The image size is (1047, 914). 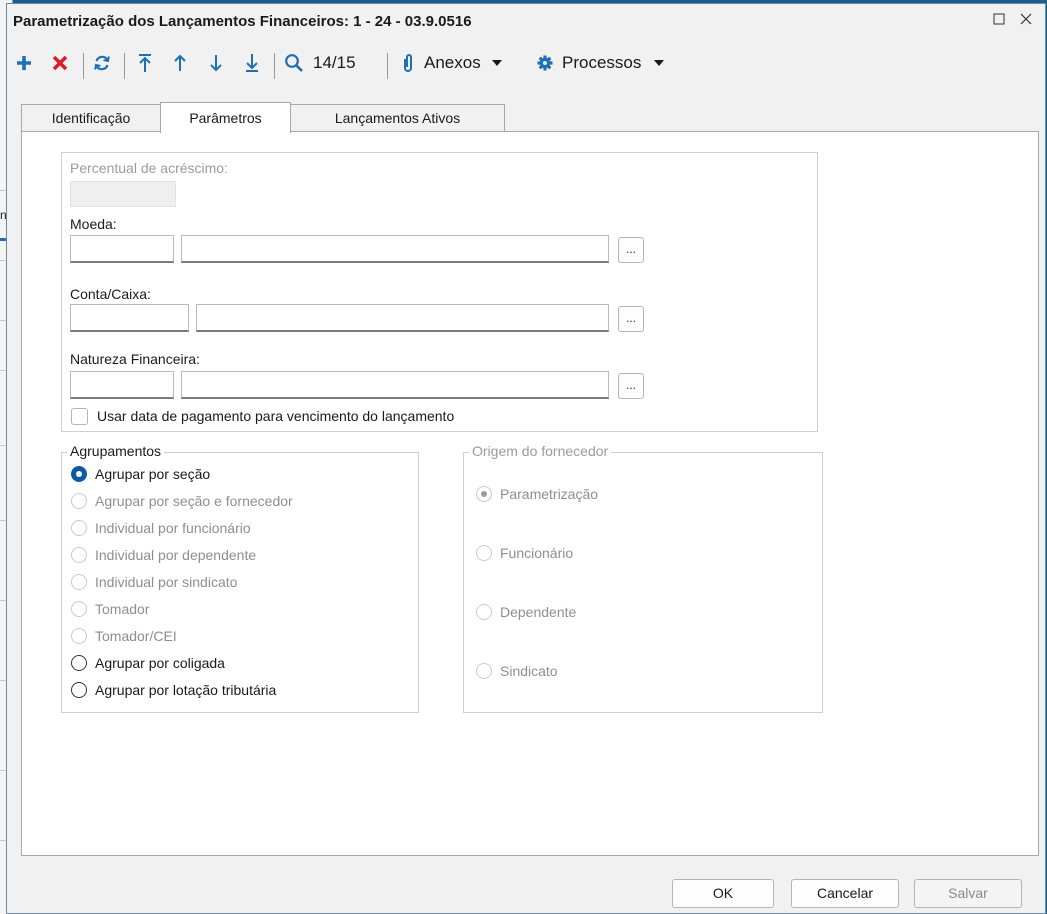 What do you see at coordinates (93, 224) in the screenshot?
I see `moeda-label: Moeda:` at bounding box center [93, 224].